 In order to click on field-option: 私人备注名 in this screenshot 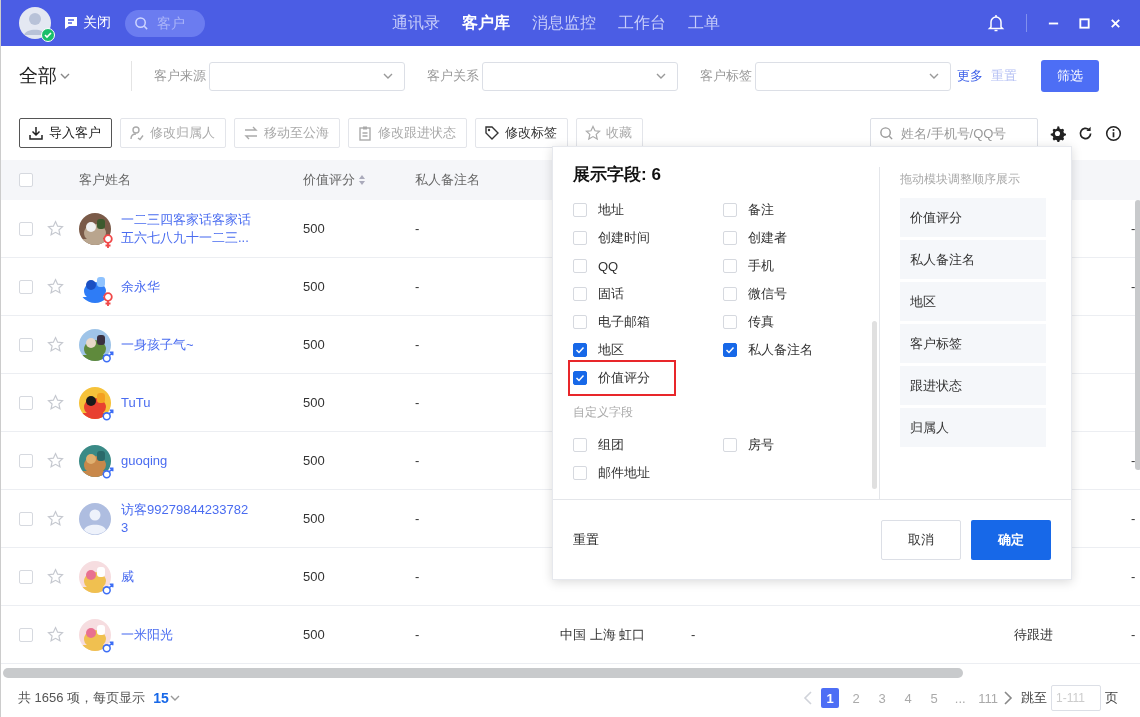, I will do `click(770, 350)`.